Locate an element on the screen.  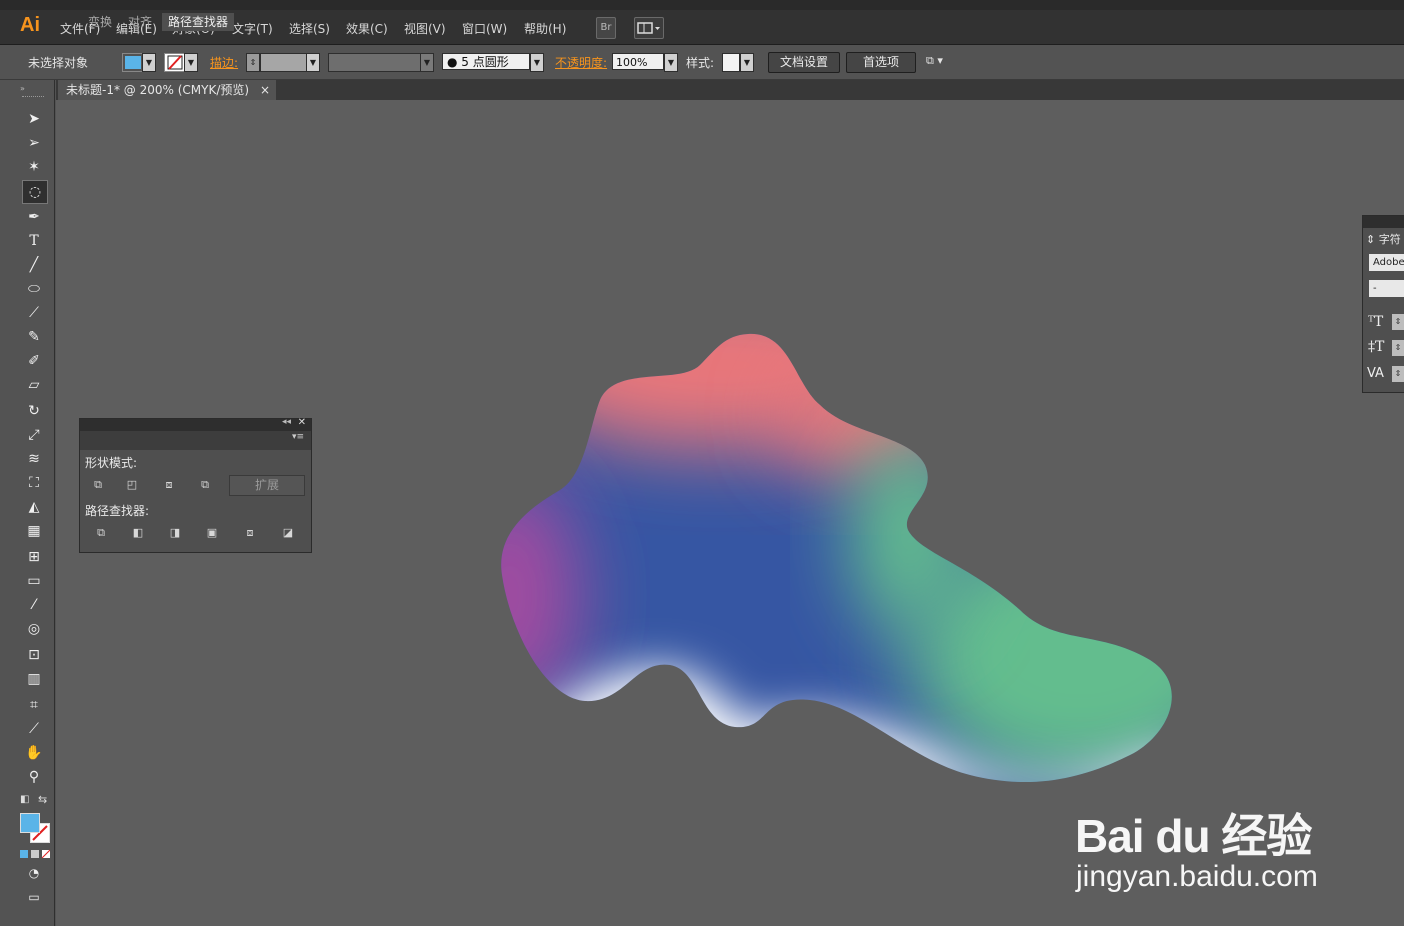
column-graph-tool-icon: ▥ is located at coordinates (34, 679).